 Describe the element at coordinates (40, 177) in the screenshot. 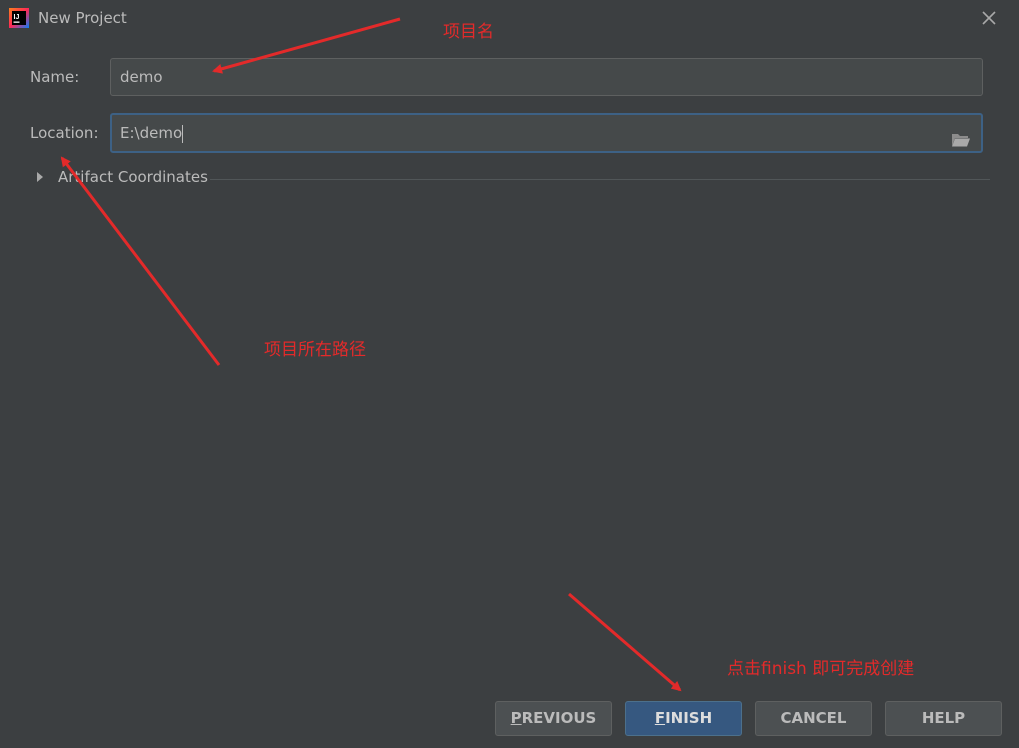

I see `triangle-right-icon` at that location.